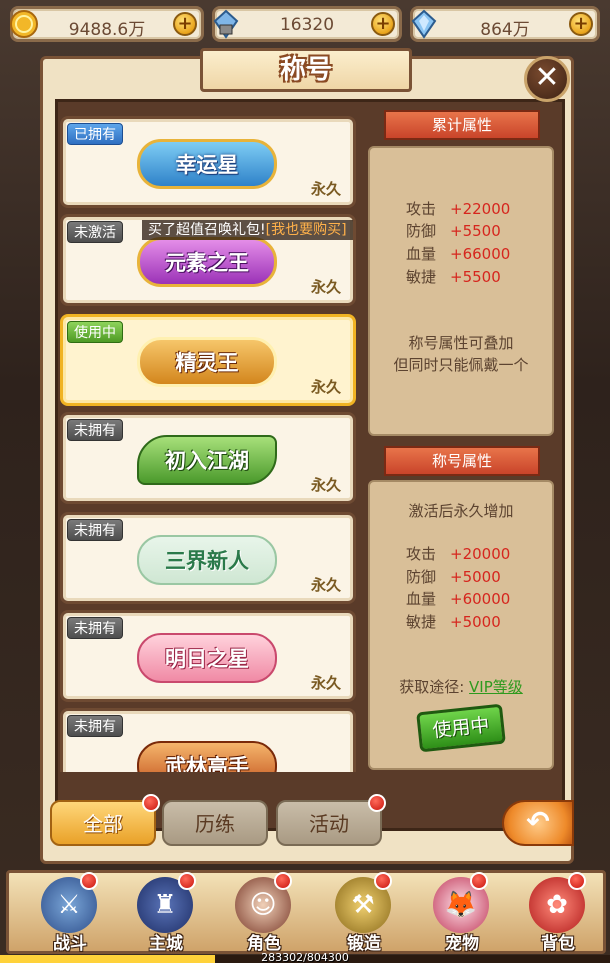  I want to click on window-title-plate: 称号, so click(306, 70).